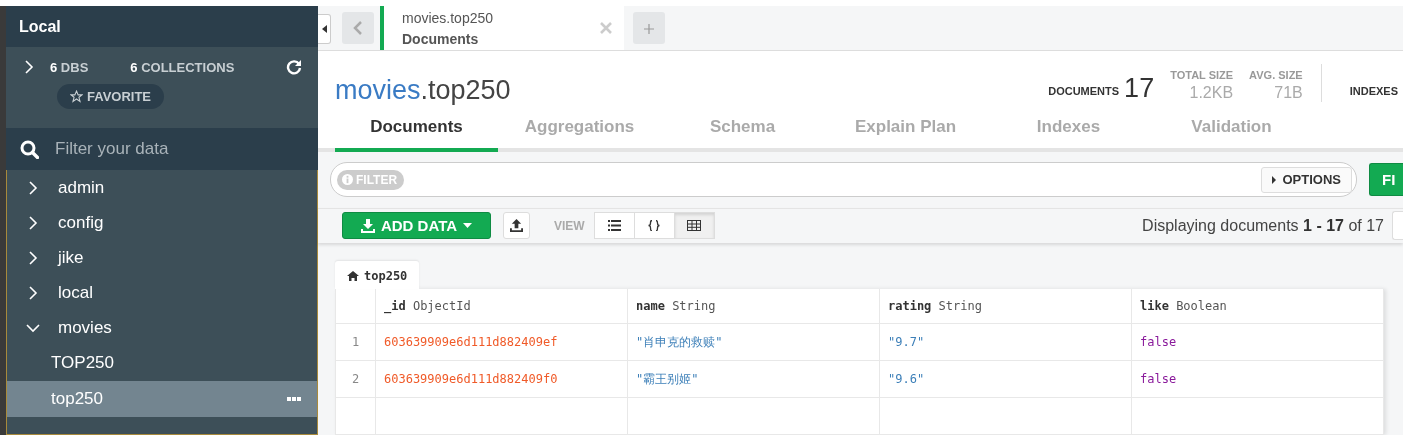  What do you see at coordinates (33, 327) in the screenshot?
I see `chevron-down-icon` at bounding box center [33, 327].